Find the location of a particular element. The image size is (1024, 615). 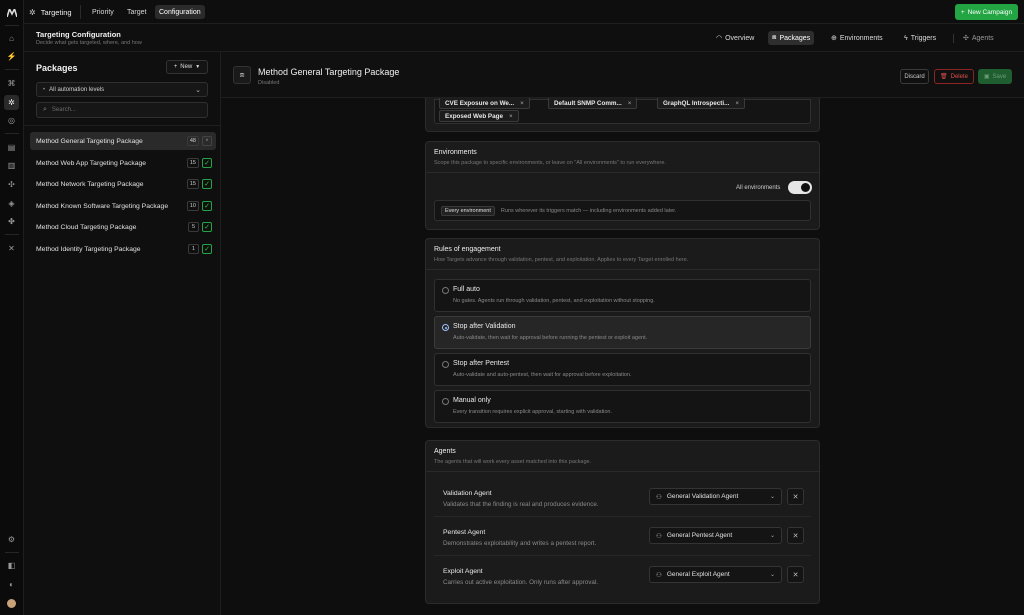

icon-rail: ⌂ ⚡ ⌘ ✲ ◎ ▤ ▥ ✣ ◈ ✤ ✕ ⚙ ◧ ◐ is located at coordinates (12, 307).